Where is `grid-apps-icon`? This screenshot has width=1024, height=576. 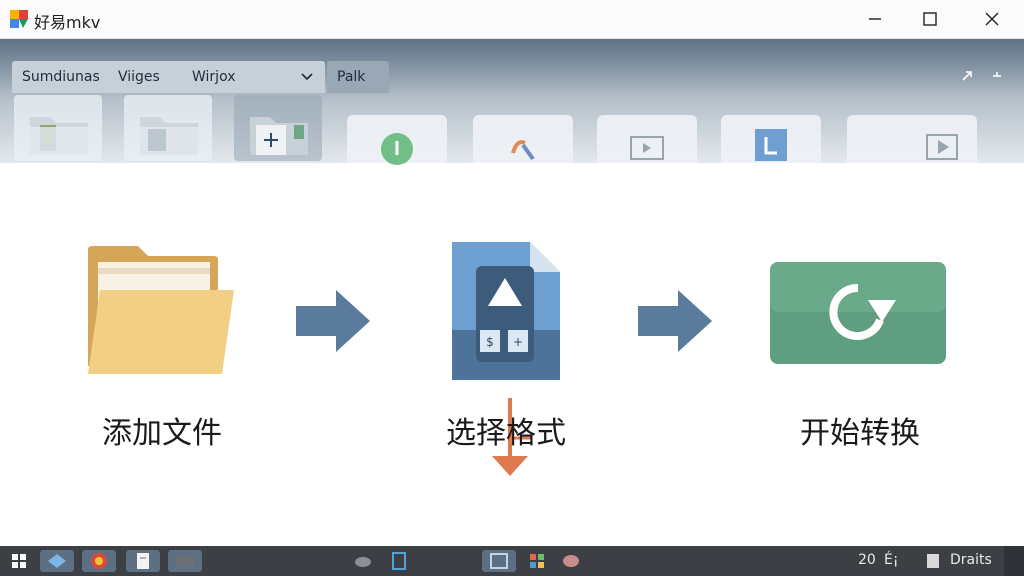 grid-apps-icon is located at coordinates (537, 561).